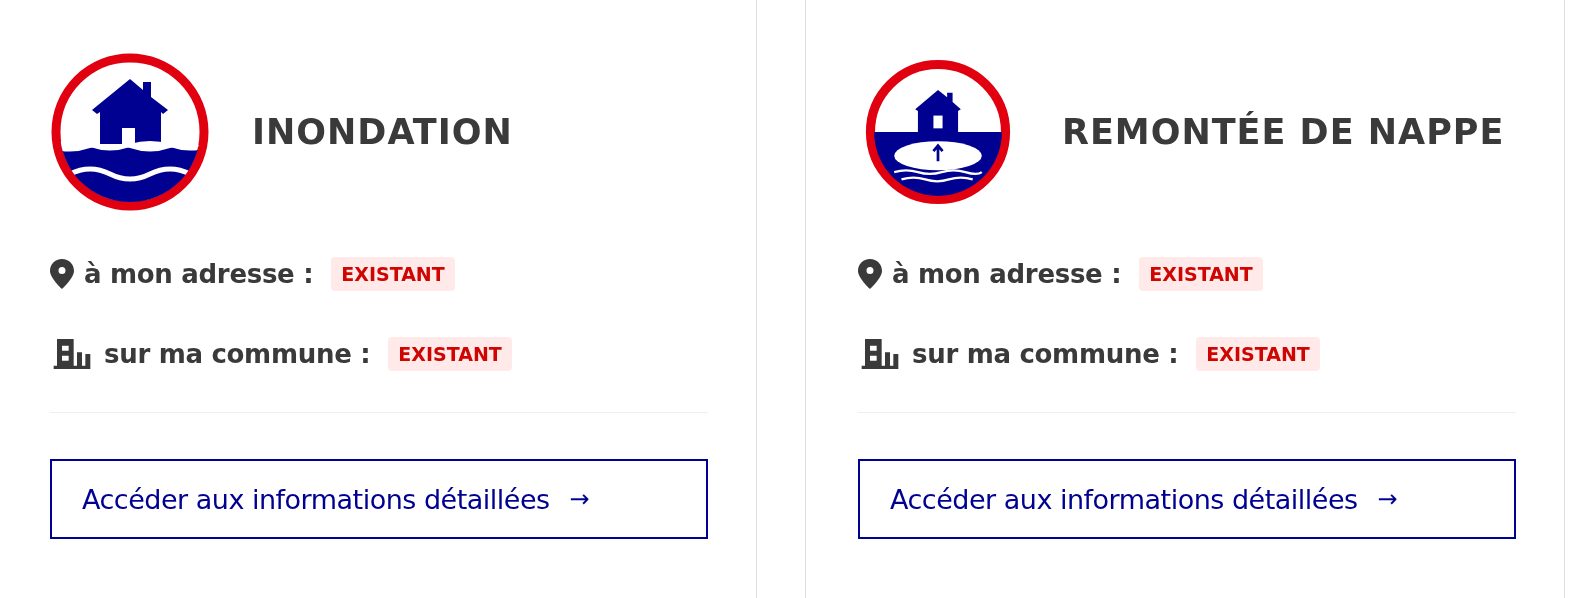  What do you see at coordinates (382, 132) in the screenshot?
I see `risk-title: INONDATION` at bounding box center [382, 132].